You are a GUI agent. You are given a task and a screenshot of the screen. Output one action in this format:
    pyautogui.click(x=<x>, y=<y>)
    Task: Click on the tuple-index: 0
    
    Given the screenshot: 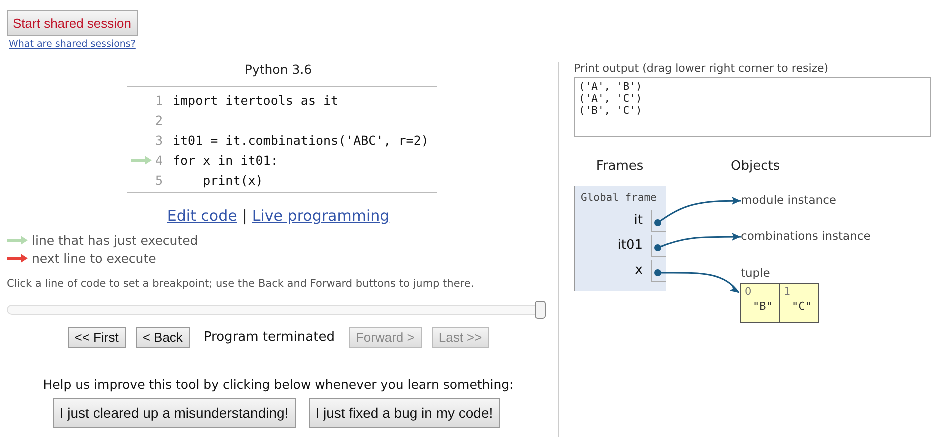 What is the action you would take?
    pyautogui.click(x=749, y=292)
    